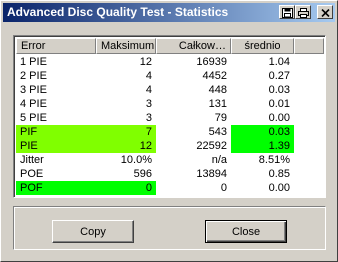  Describe the element at coordinates (262, 146) in the screenshot. I see `cell-average: 1.39` at that location.